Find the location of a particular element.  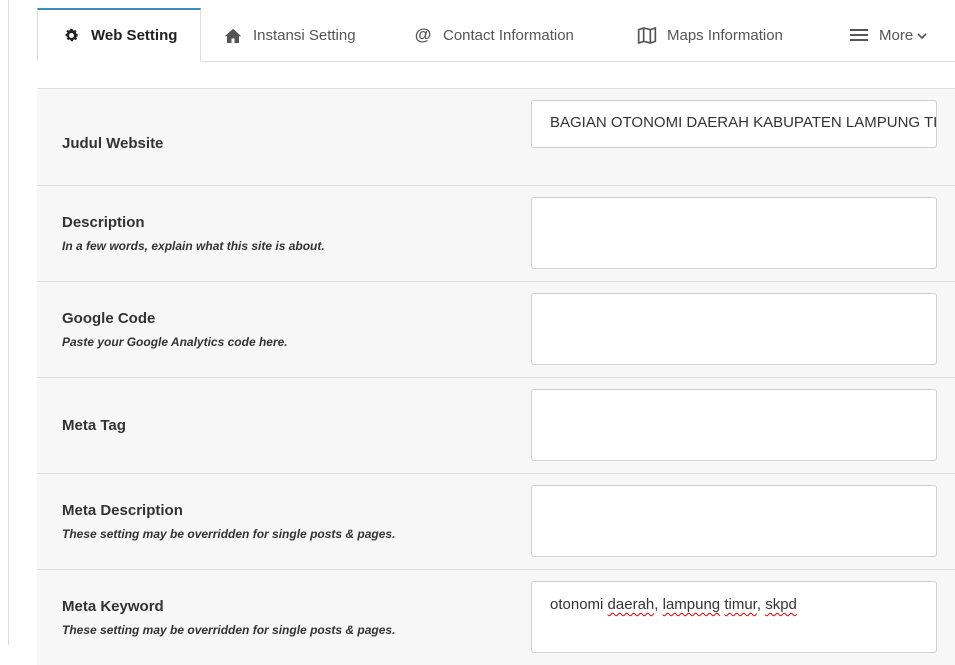

tab-contact-information: @ Contact Information is located at coordinates (513, 35).